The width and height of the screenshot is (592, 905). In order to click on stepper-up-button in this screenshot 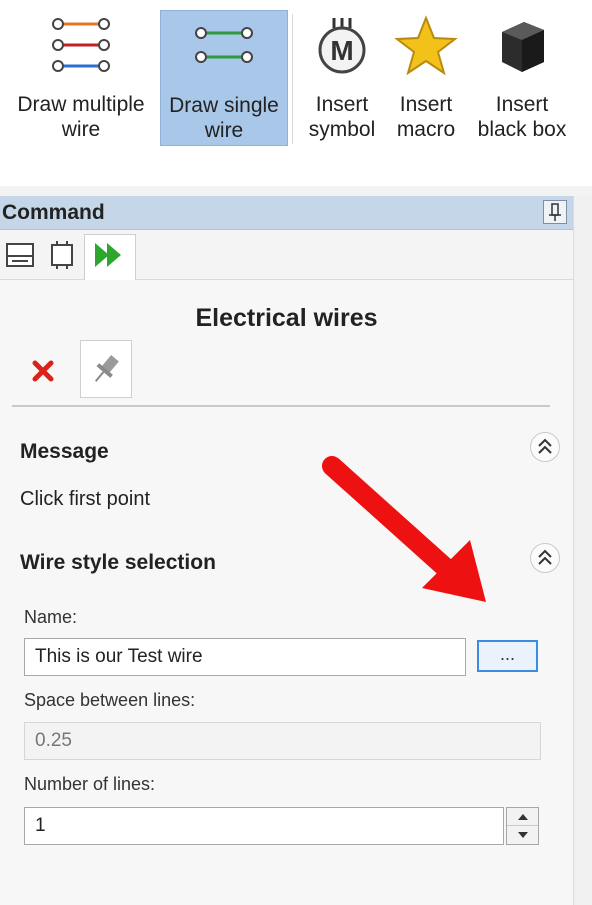, I will do `click(522, 817)`.